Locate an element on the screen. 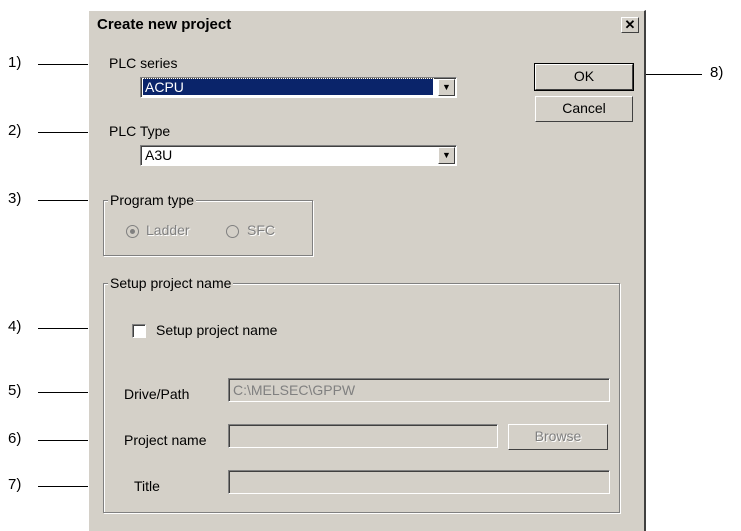 This screenshot has height=531, width=741. radio-dot-icon is located at coordinates (132, 231).